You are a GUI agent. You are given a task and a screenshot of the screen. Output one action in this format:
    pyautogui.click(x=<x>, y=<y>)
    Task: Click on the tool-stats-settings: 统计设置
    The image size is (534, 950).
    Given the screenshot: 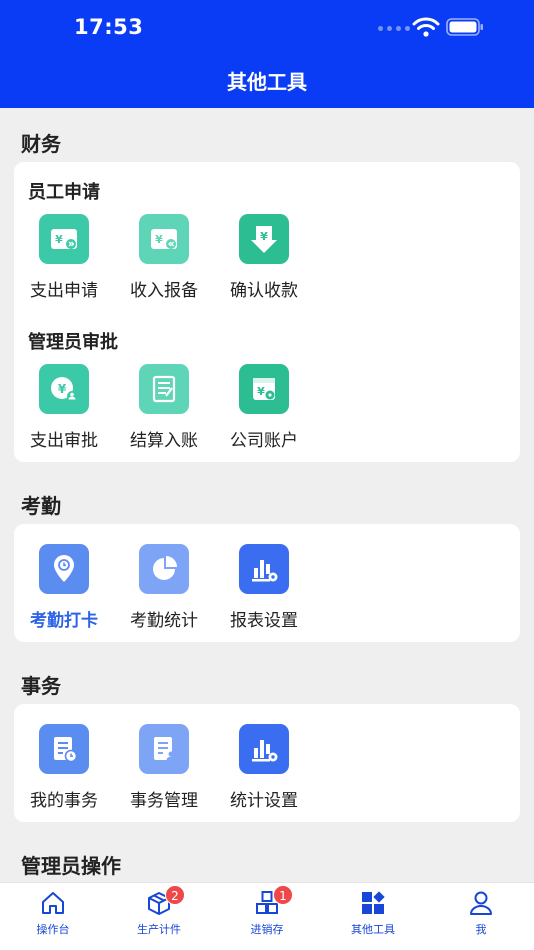 What is the action you would take?
    pyautogui.click(x=264, y=767)
    